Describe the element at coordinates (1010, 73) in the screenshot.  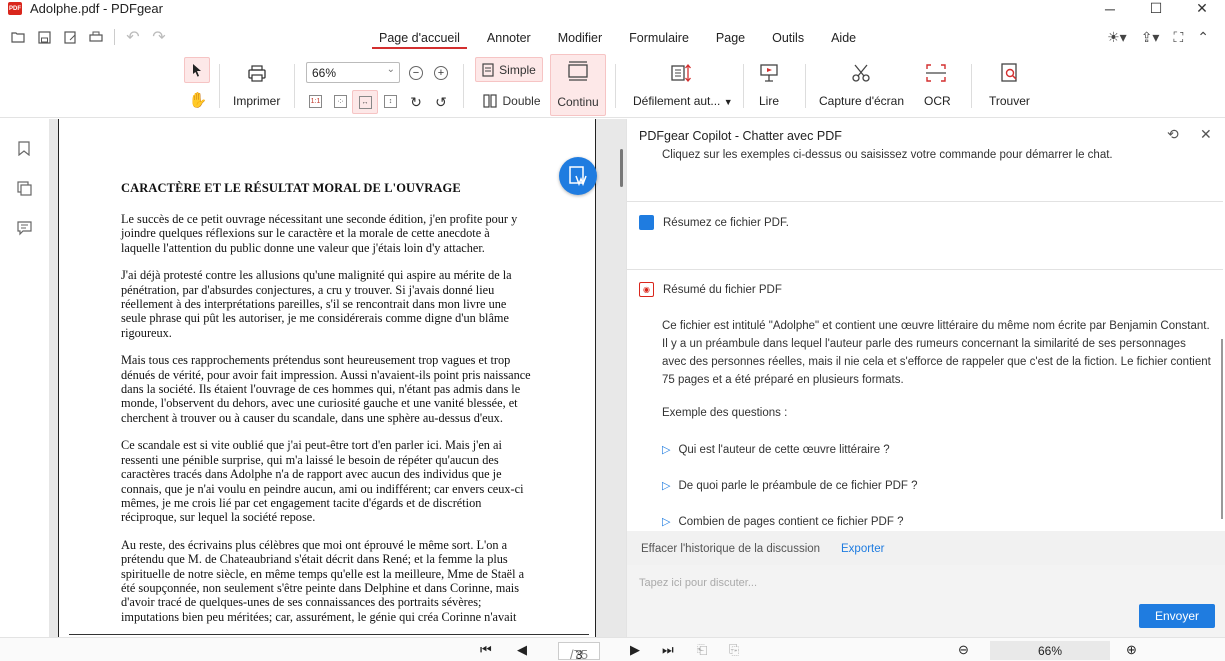
I see `find-icon` at that location.